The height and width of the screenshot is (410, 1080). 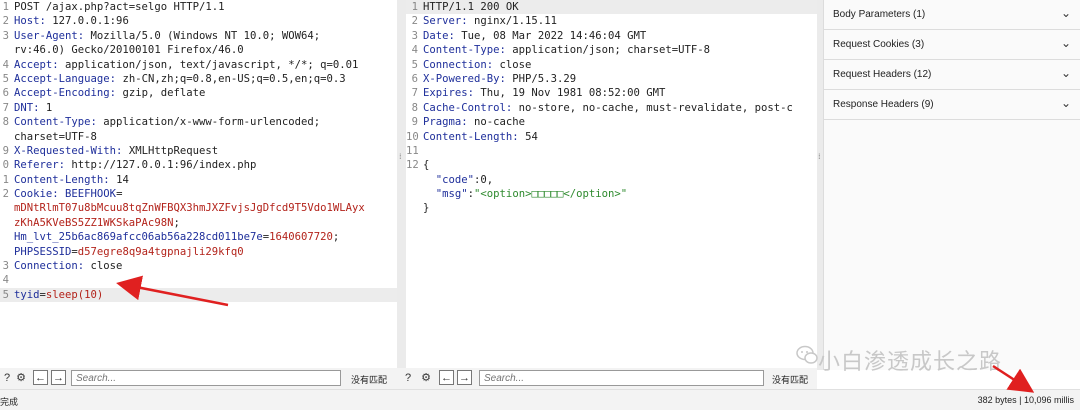 I want to click on line-text: tyid=sleep(10), so click(x=58, y=295).